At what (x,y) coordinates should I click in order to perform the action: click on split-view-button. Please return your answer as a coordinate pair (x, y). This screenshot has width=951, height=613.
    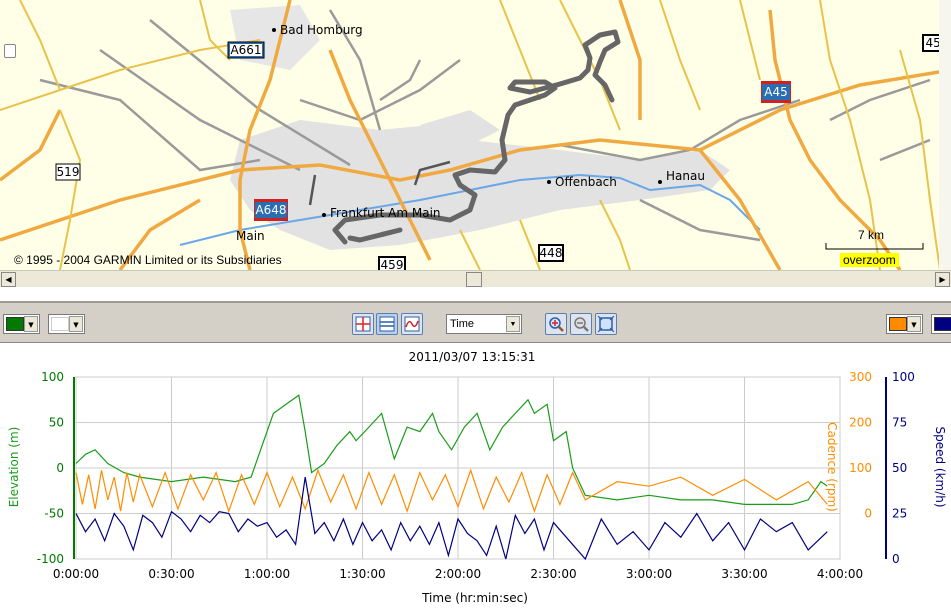
    Looking at the image, I should click on (387, 324).